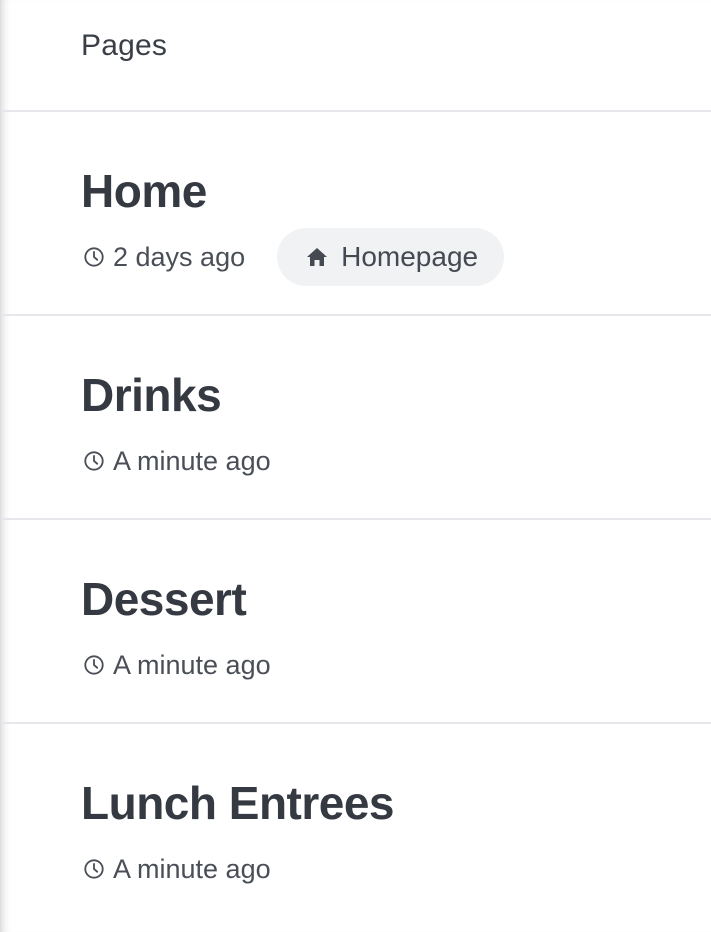 This screenshot has height=932, width=711. I want to click on homepage-badge: Homepage, so click(391, 257).